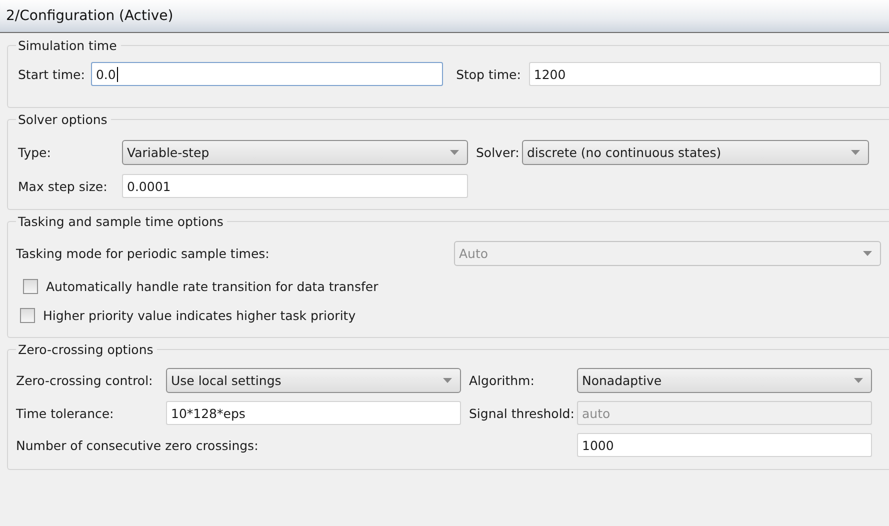  I want to click on field-label: Algorithm:, so click(502, 380).